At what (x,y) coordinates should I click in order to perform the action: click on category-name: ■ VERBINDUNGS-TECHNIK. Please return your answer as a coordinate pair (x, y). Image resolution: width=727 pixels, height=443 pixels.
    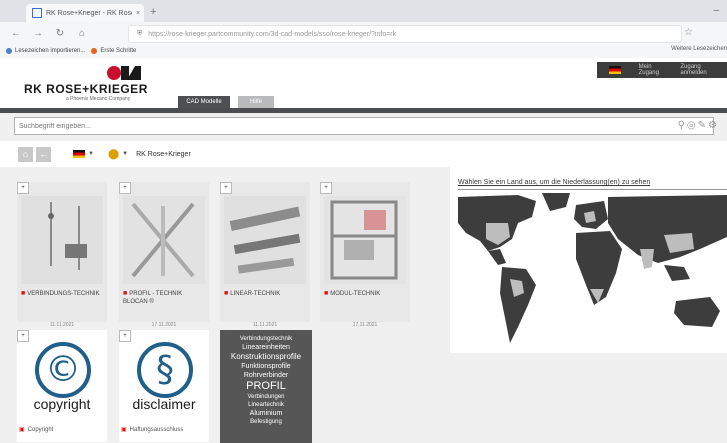
    Looking at the image, I should click on (63, 294).